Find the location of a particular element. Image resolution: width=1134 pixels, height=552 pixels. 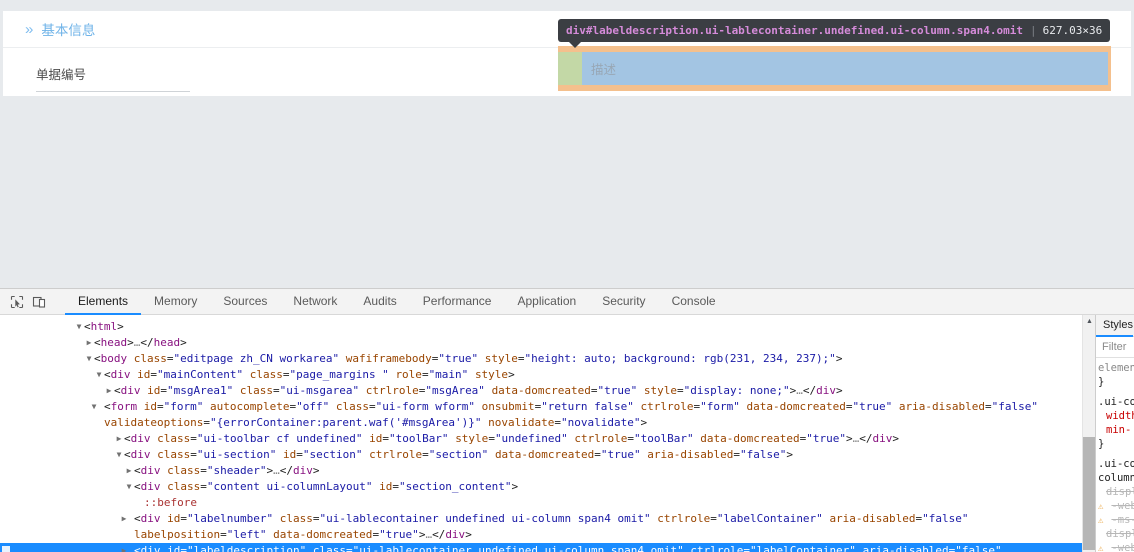

style-rule-line: .ui-column { is located at coordinates (1116, 402).